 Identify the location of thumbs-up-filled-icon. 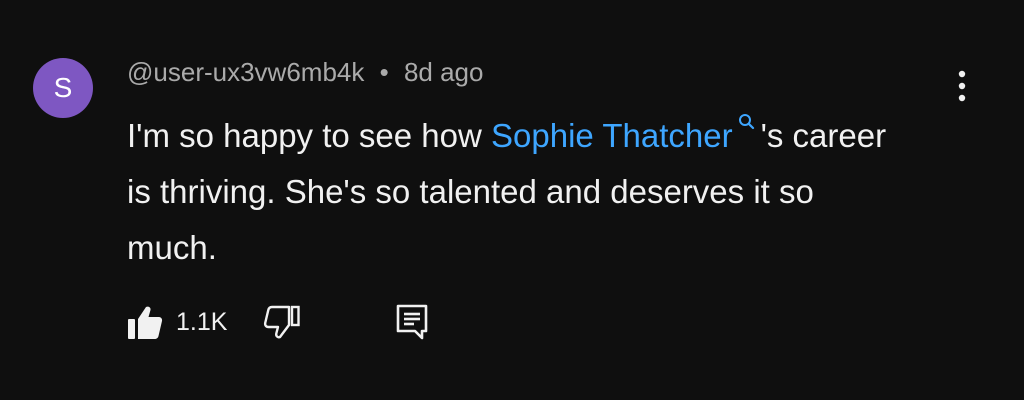
(145, 322).